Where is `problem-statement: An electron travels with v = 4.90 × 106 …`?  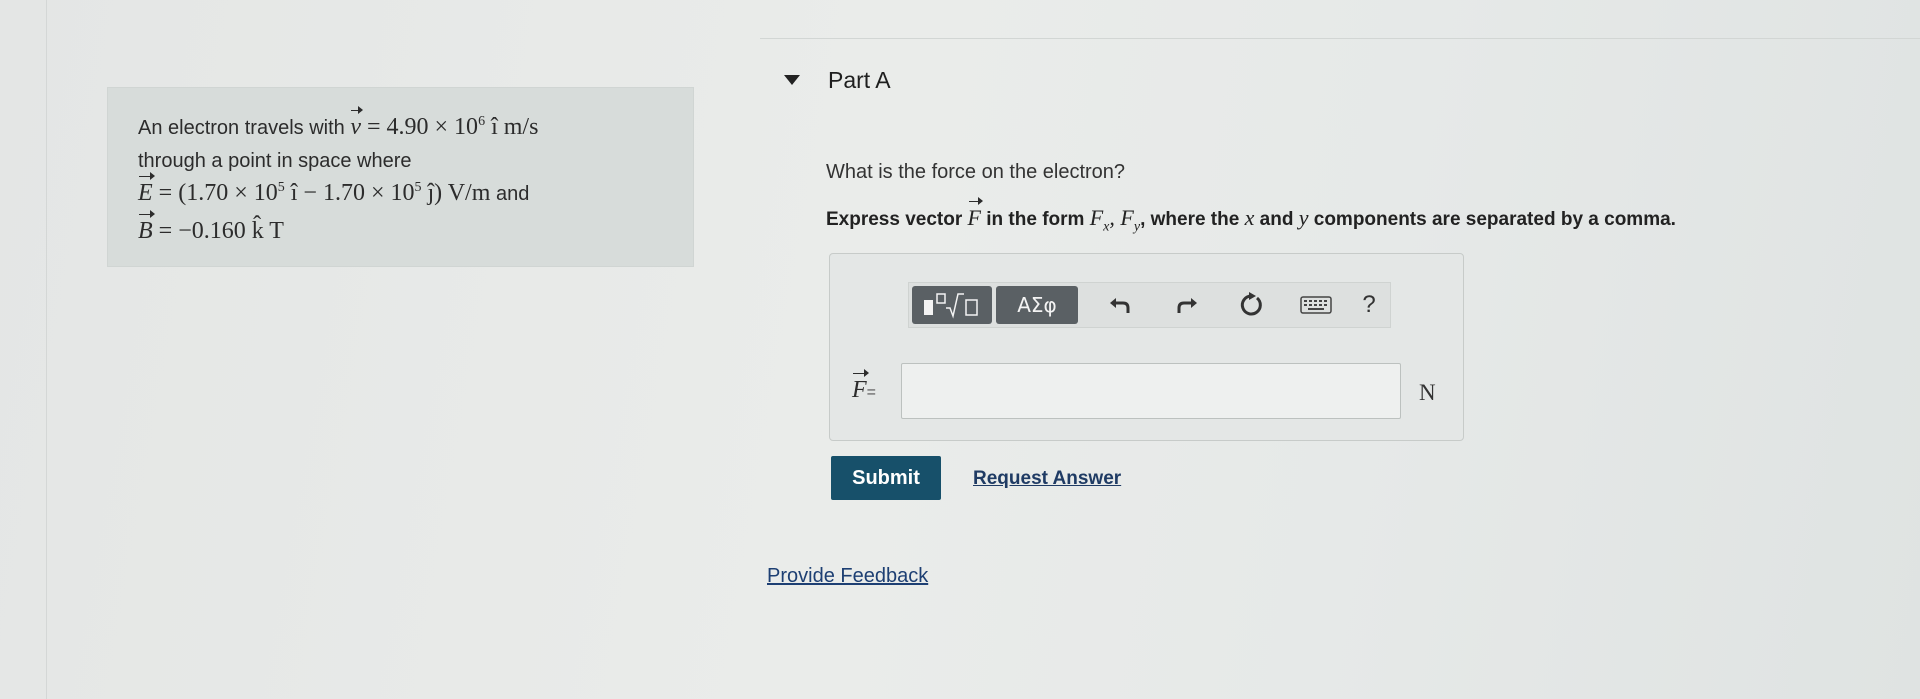
problem-statement: An electron travels with v = 4.90 × 106 … is located at coordinates (400, 177).